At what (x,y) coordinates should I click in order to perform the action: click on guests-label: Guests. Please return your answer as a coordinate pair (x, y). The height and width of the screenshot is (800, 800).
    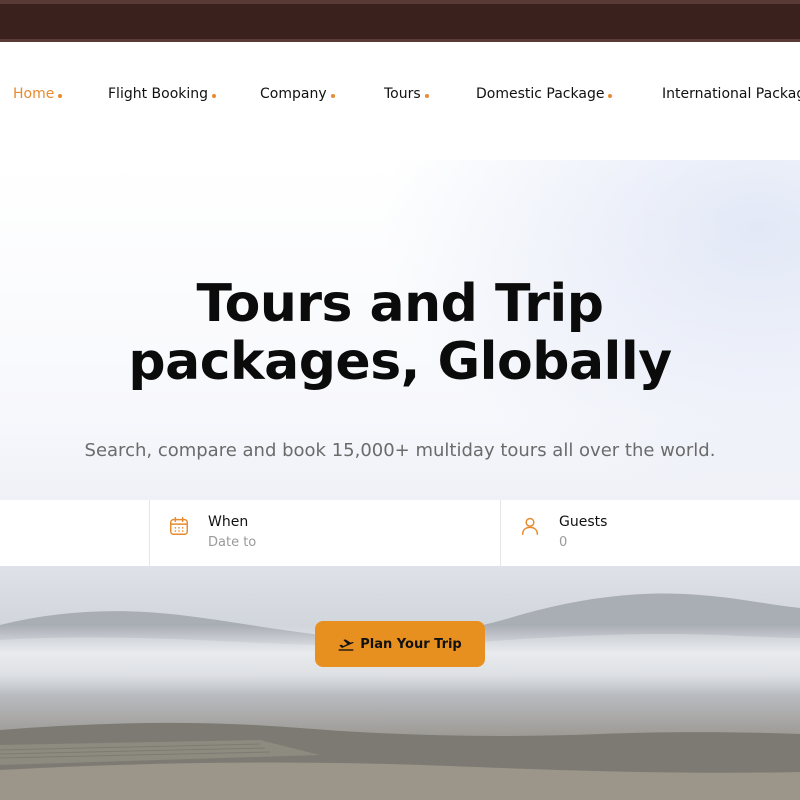
    Looking at the image, I should click on (583, 522).